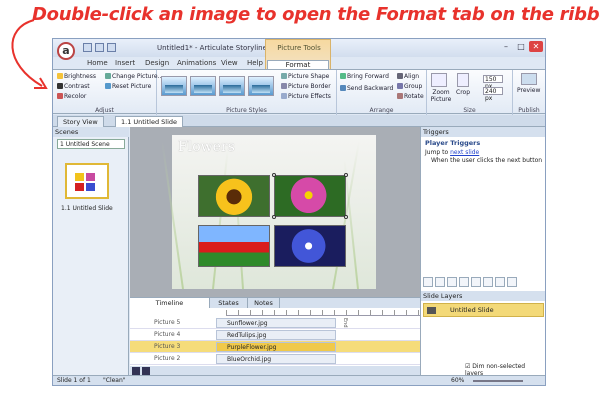 This screenshot has height=400, width=600. What do you see at coordinates (400, 76) in the screenshot?
I see `align-icon` at bounding box center [400, 76].